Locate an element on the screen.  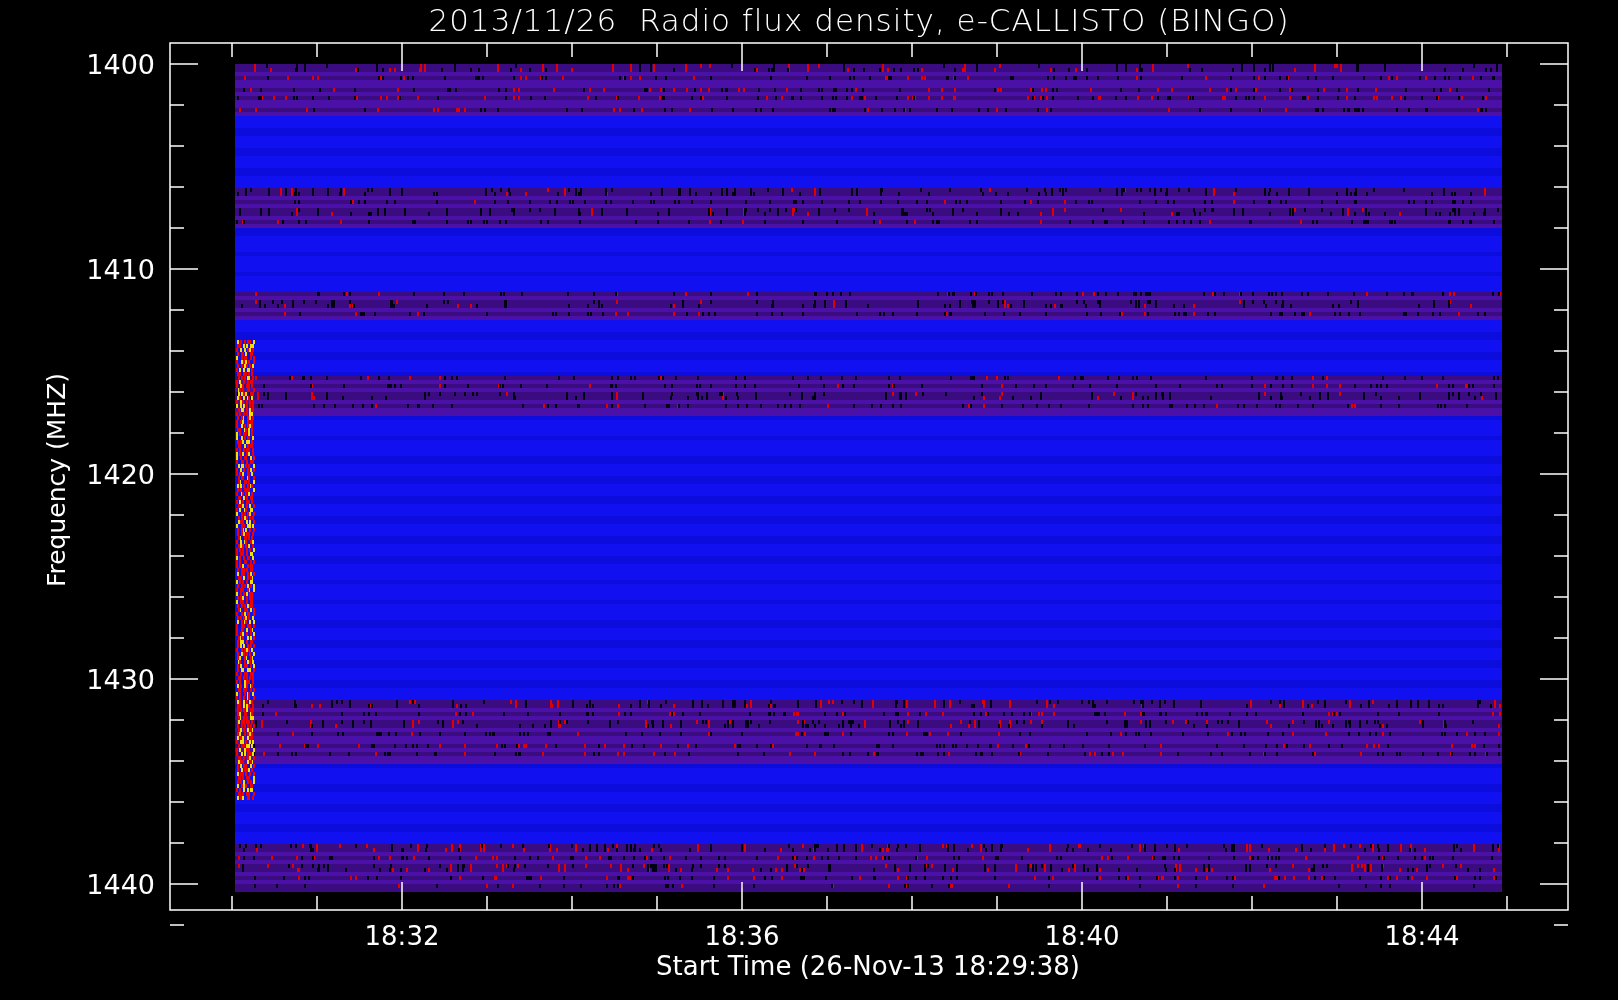
y-tick-label: 1440 is located at coordinates (120, 884).